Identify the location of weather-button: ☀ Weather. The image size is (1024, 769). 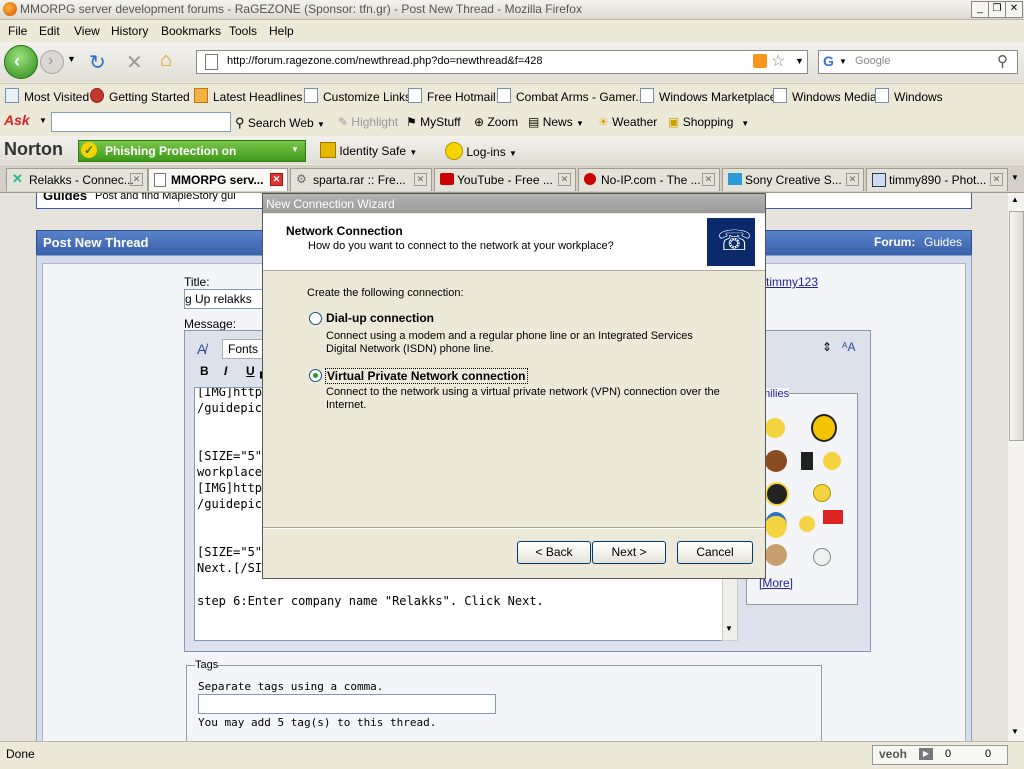
(627, 122).